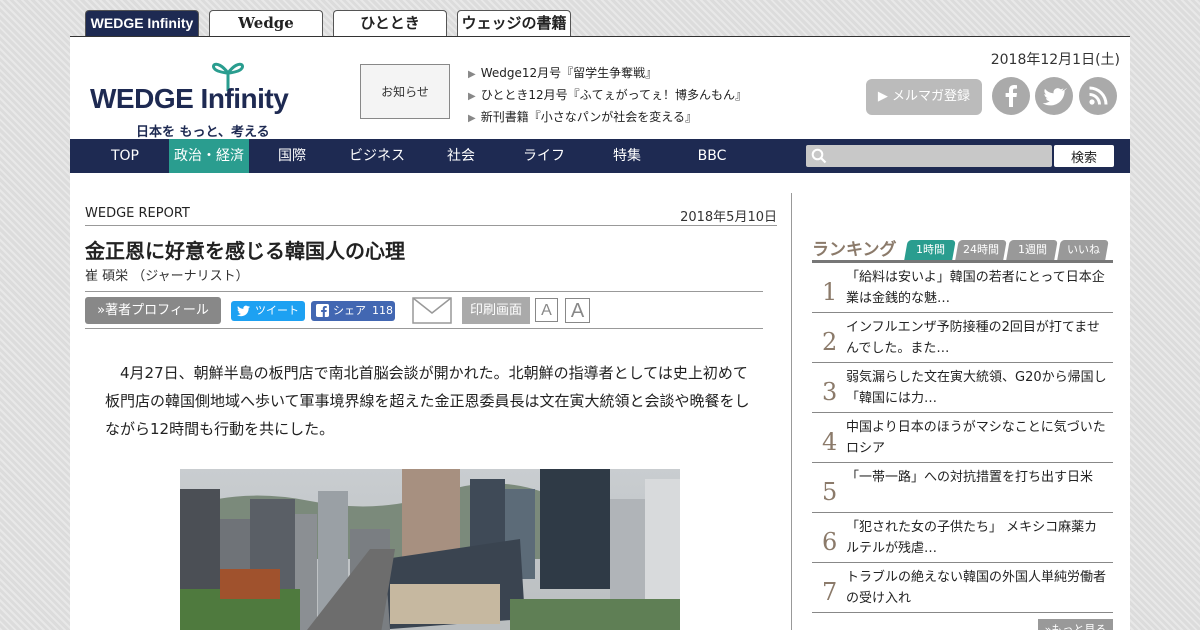 Image resolution: width=1200 pixels, height=630 pixels. What do you see at coordinates (830, 592) in the screenshot?
I see `rank-number: 7` at bounding box center [830, 592].